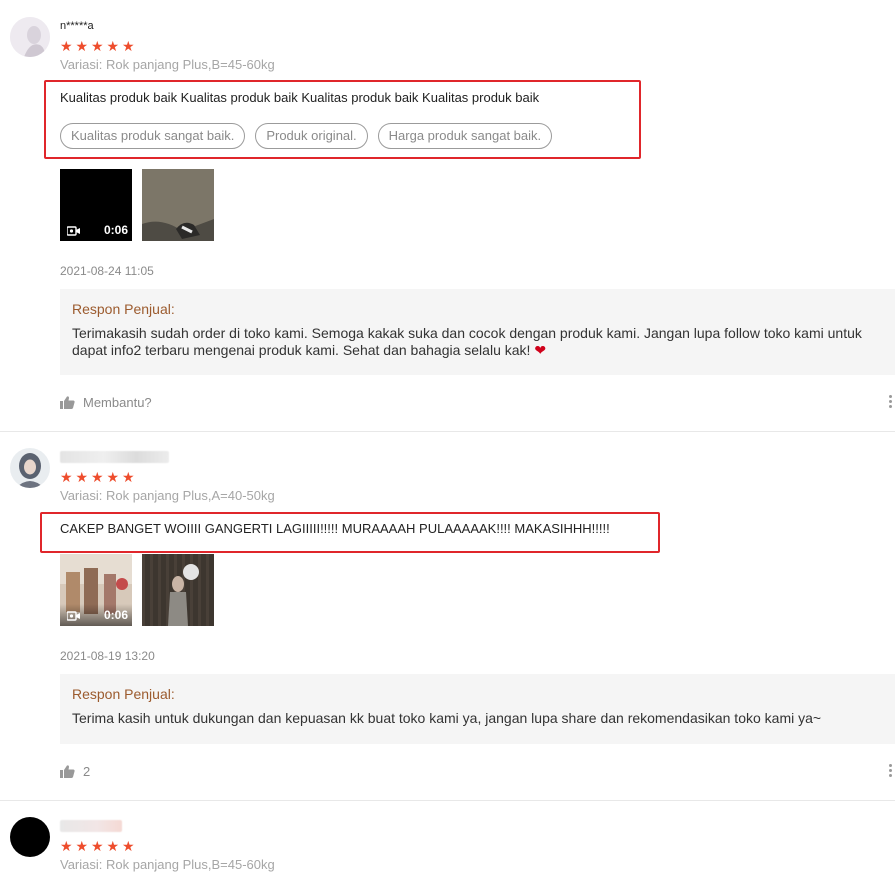 The height and width of the screenshot is (895, 895). Describe the element at coordinates (107, 656) in the screenshot. I see `review-timestamp: 2021-08-19 13:20` at that location.